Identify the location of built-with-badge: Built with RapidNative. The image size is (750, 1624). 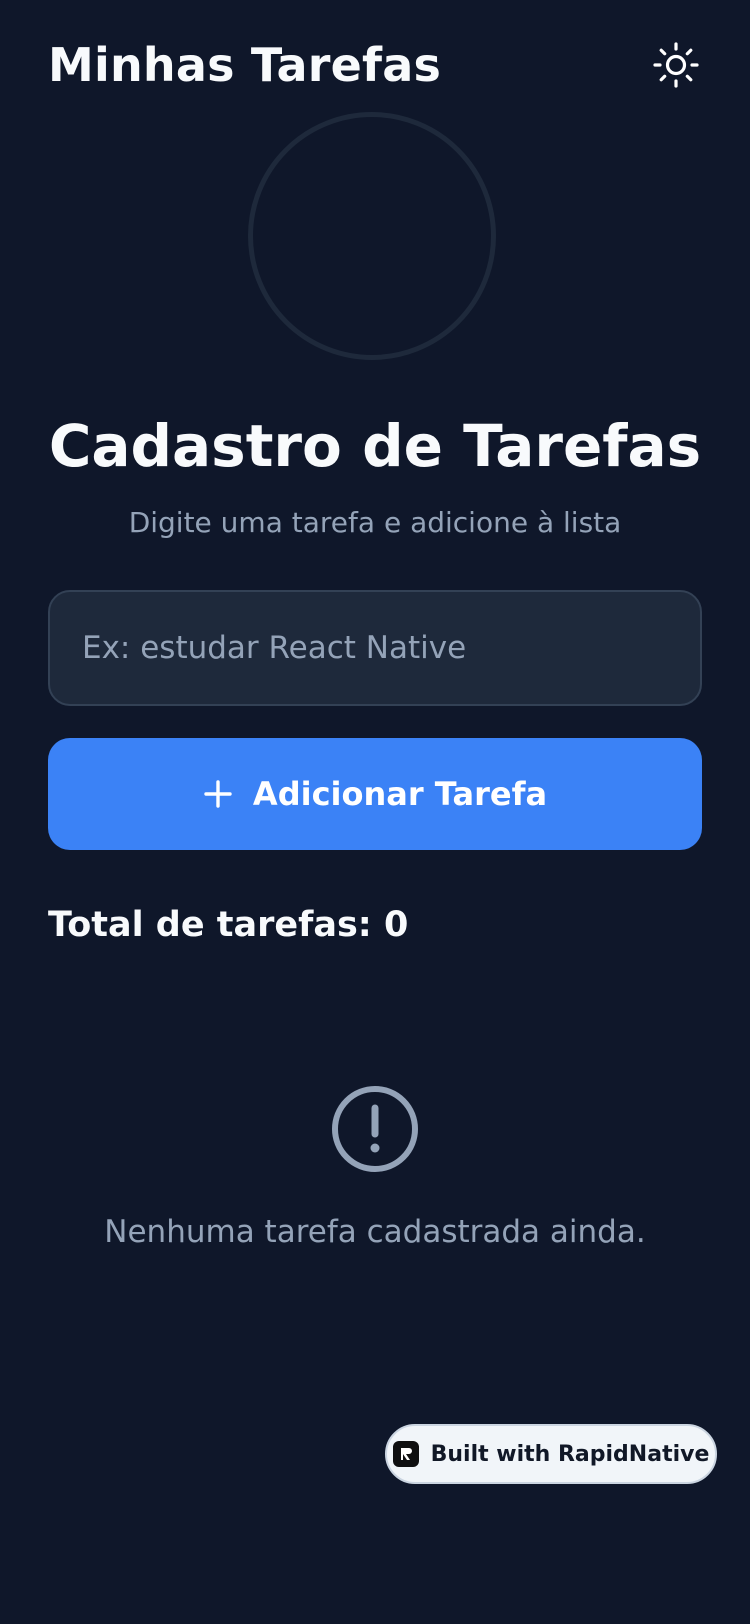
(551, 1454).